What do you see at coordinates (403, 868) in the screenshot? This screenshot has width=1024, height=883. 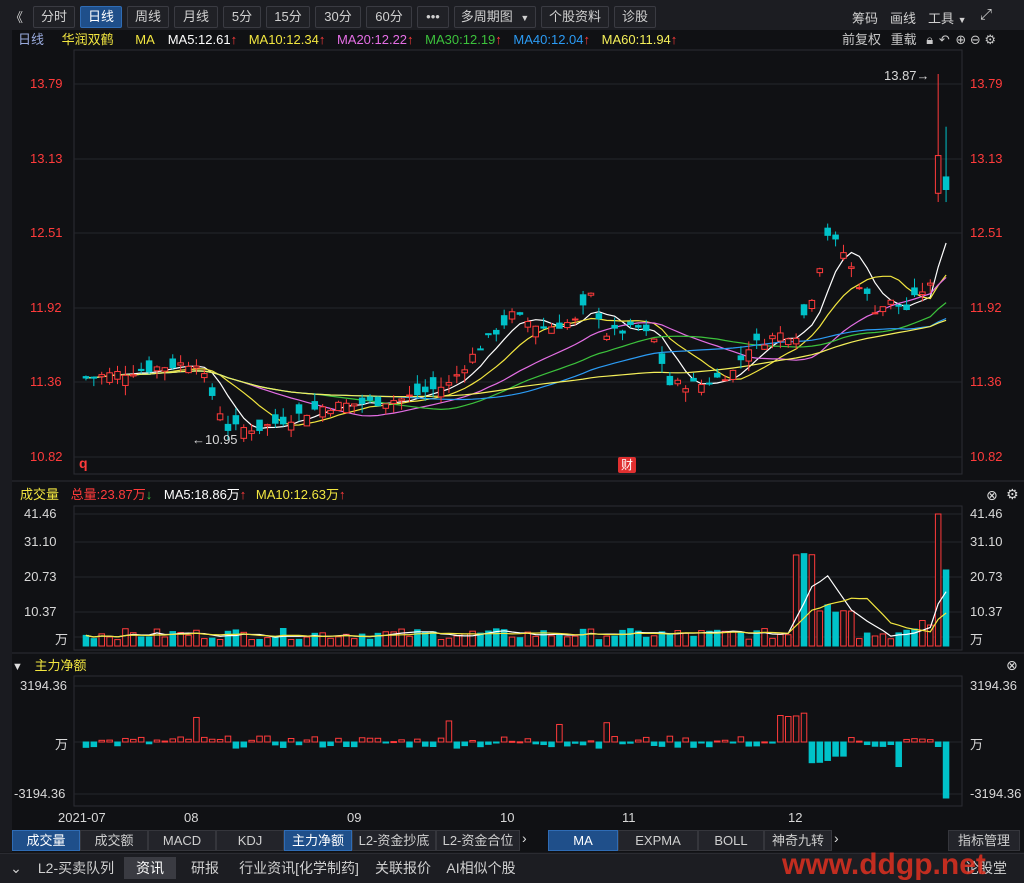 I see `bottom-tab-related: 关联报价` at bounding box center [403, 868].